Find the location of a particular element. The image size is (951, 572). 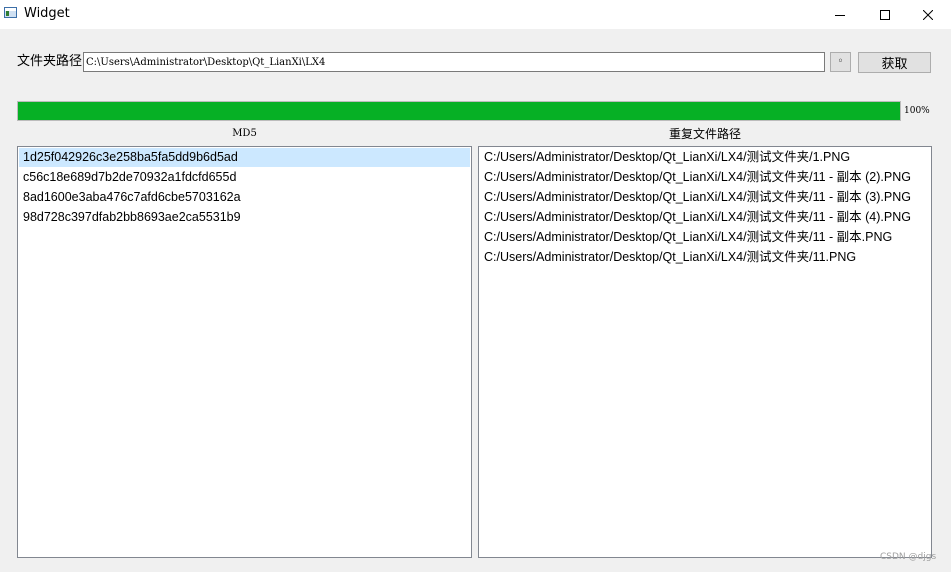

minimize-button is located at coordinates (840, 14).